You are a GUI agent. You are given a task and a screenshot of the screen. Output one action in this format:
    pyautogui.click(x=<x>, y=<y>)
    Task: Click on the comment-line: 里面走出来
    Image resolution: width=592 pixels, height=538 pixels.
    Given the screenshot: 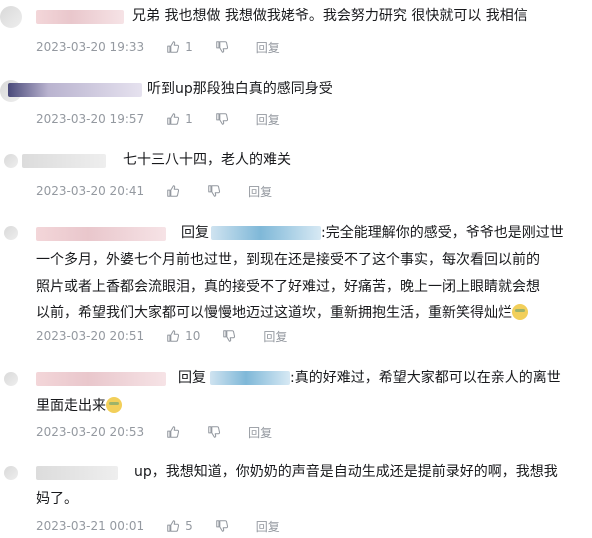 What is the action you would take?
    pyautogui.click(x=79, y=406)
    